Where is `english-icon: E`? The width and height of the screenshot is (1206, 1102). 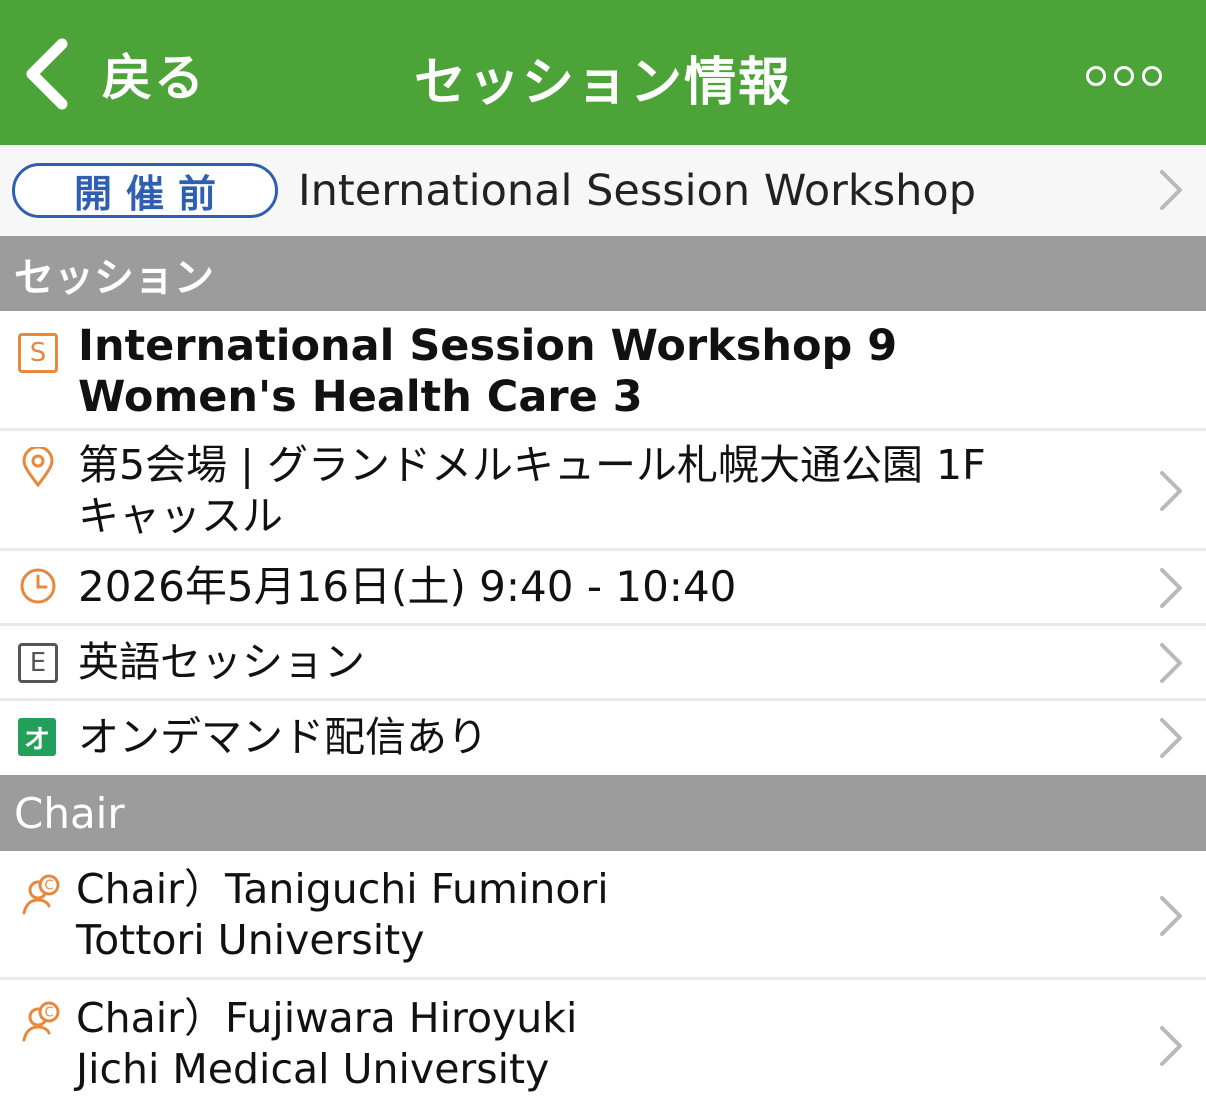 english-icon: E is located at coordinates (38, 663).